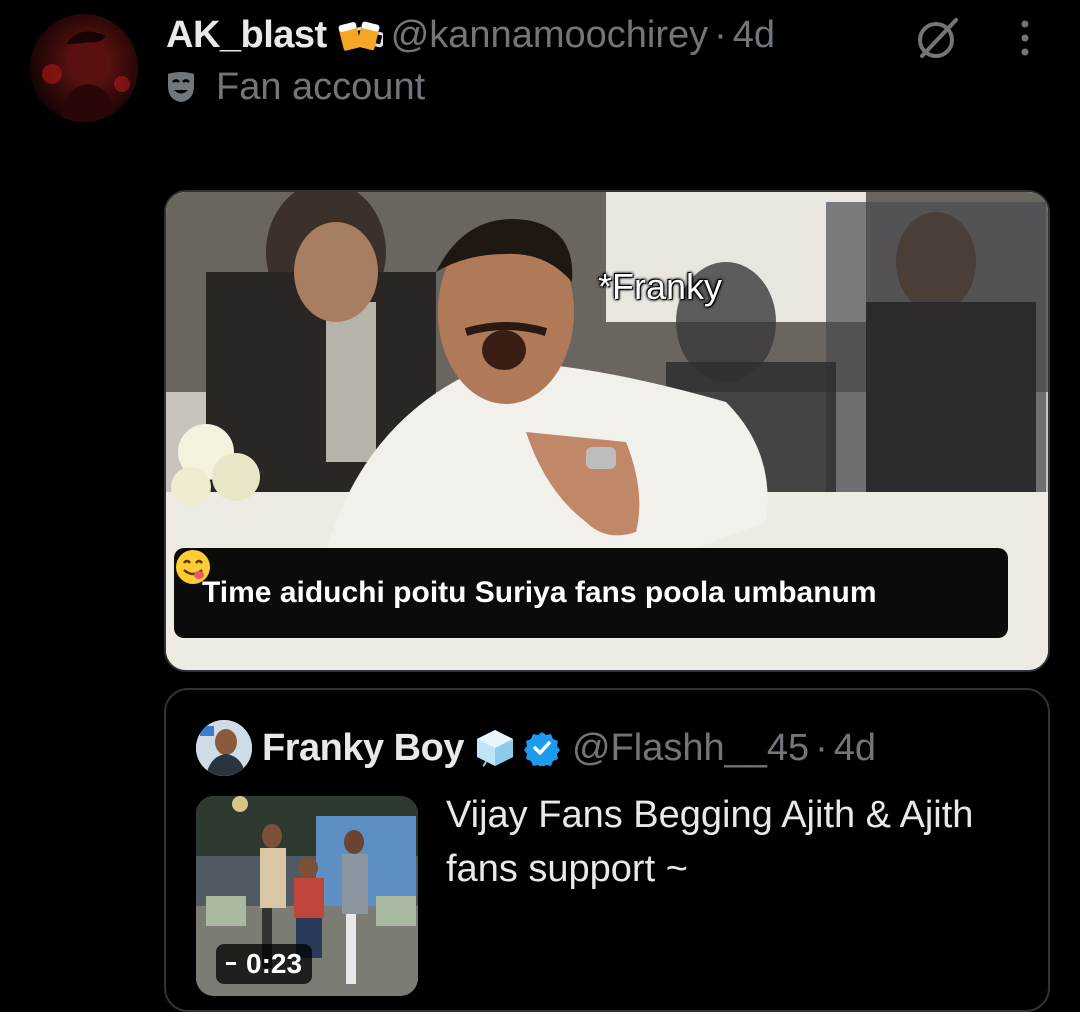  Describe the element at coordinates (363, 748) in the screenshot. I see `quoted-display-name: Franky Boy` at that location.